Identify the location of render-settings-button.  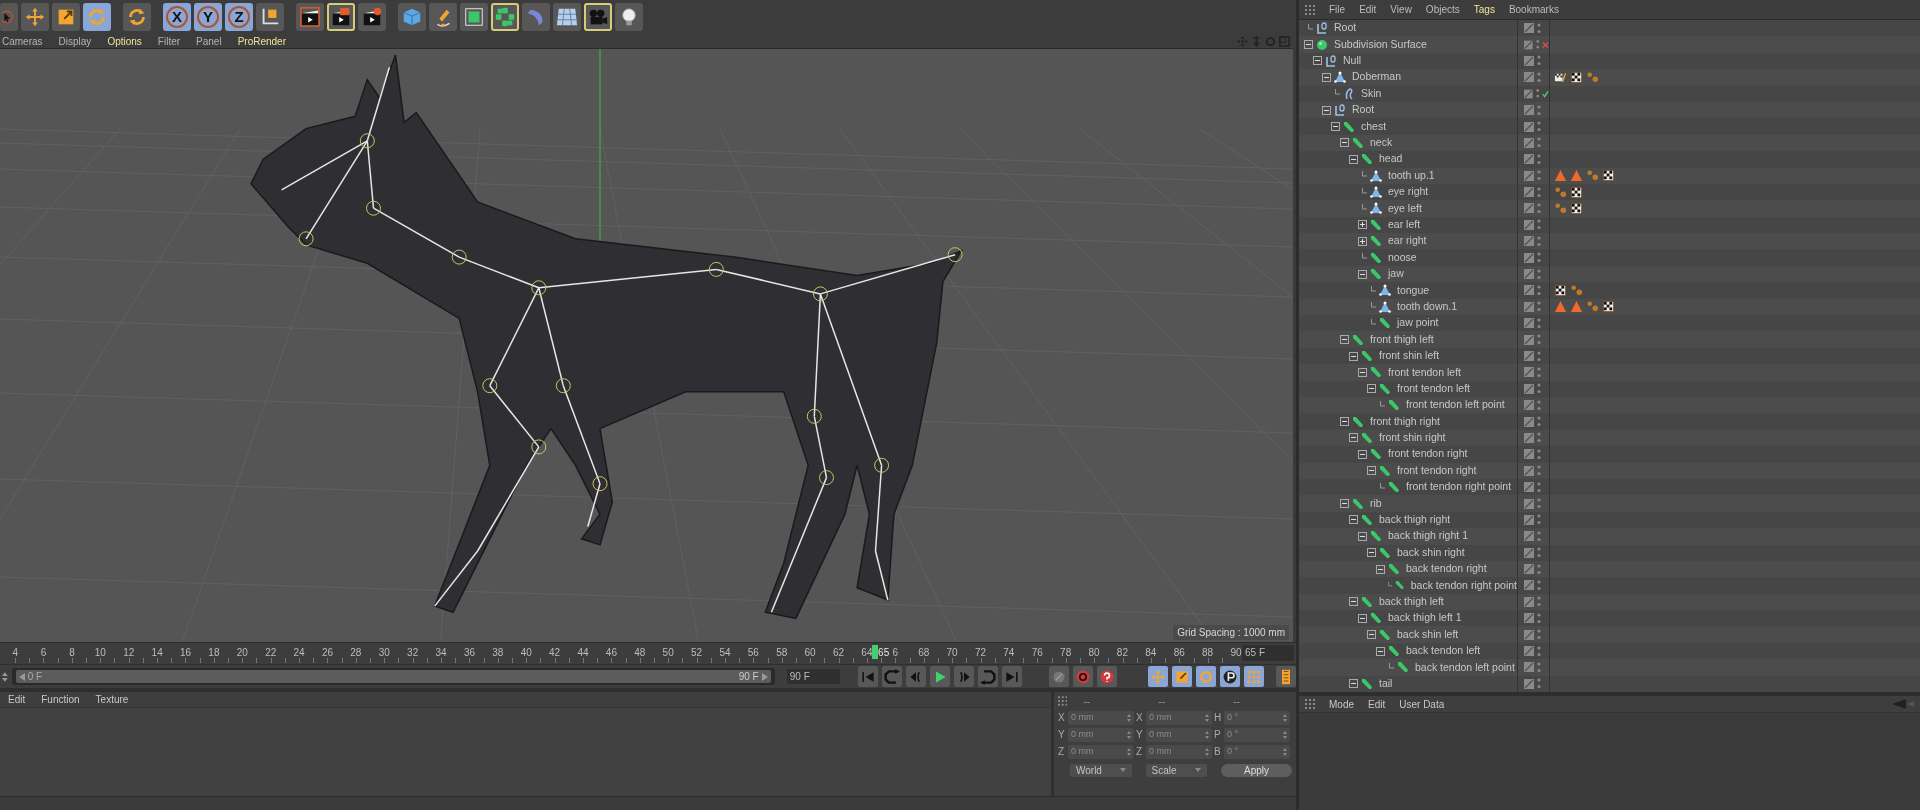
(372, 17).